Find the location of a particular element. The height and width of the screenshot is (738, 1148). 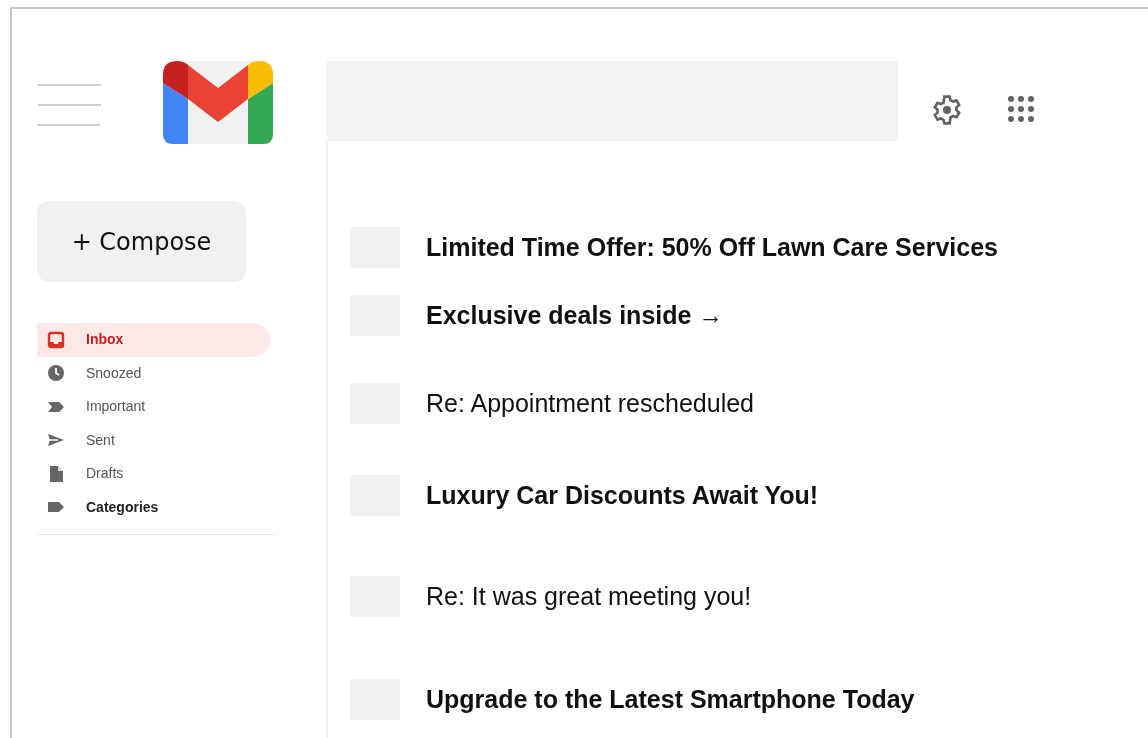

apps-icon is located at coordinates (1021, 109).